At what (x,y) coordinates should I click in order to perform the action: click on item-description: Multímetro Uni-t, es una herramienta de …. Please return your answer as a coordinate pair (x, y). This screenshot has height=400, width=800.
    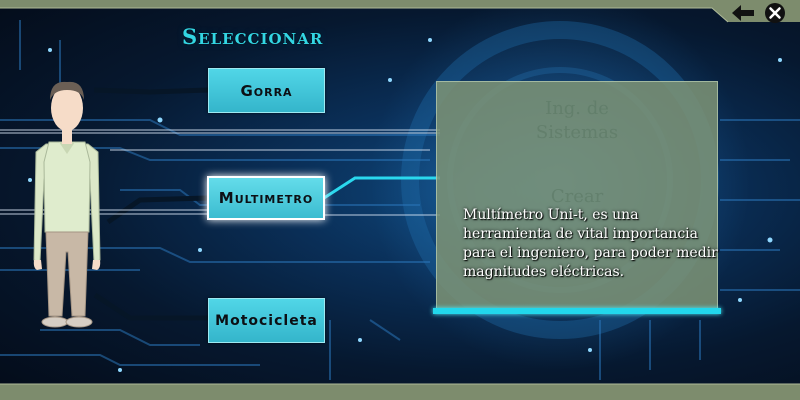
    Looking at the image, I should click on (590, 243).